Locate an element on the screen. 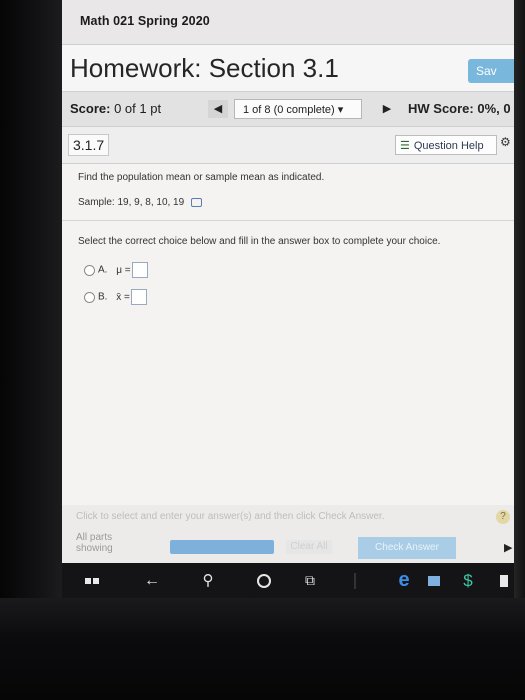 The width and height of the screenshot is (525, 700). triangle-right-icon: ▶ is located at coordinates (387, 109).